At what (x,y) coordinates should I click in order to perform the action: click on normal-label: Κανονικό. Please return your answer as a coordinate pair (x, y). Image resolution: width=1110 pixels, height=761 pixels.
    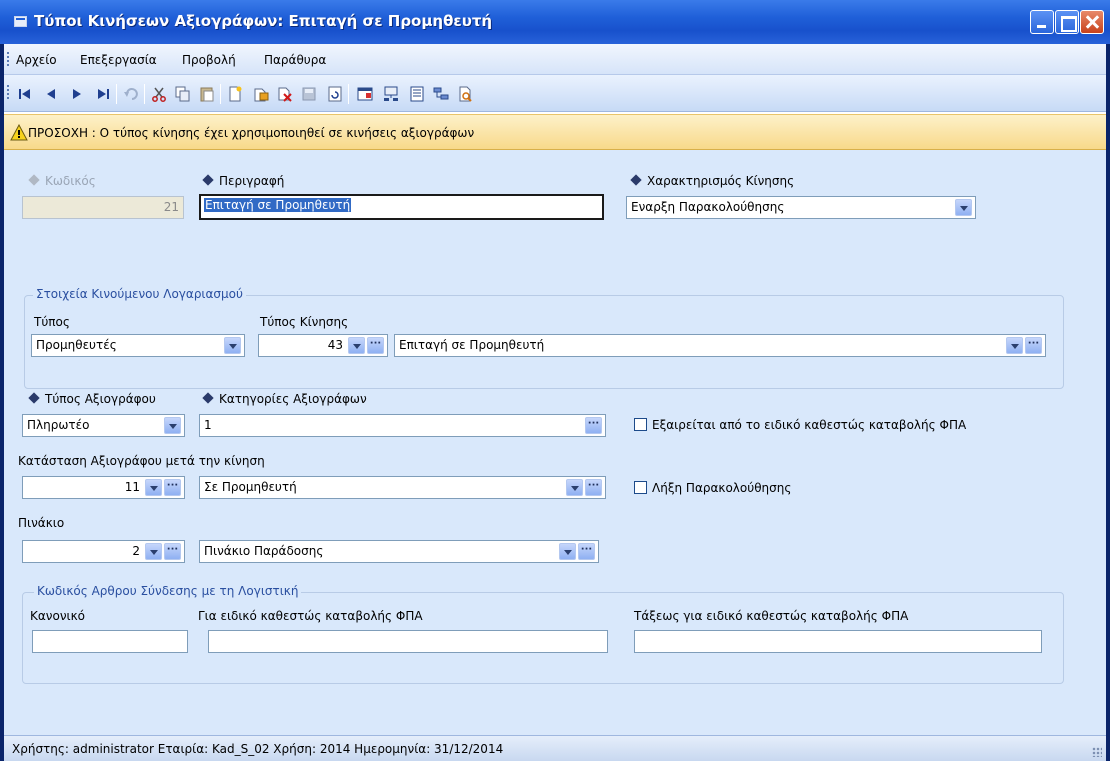
    Looking at the image, I should click on (58, 616).